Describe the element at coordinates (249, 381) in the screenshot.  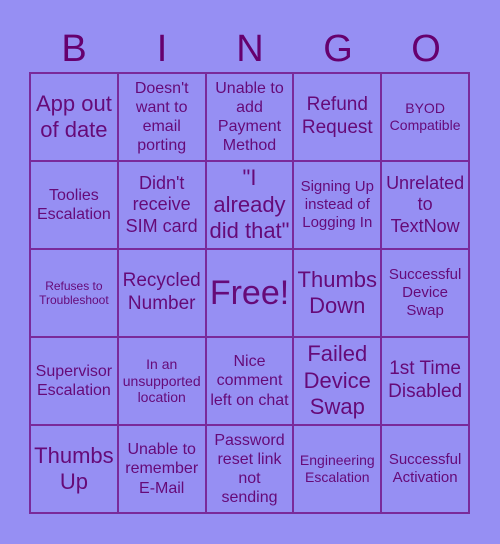
I see `bingo-cell: Nice comment left on chat` at that location.